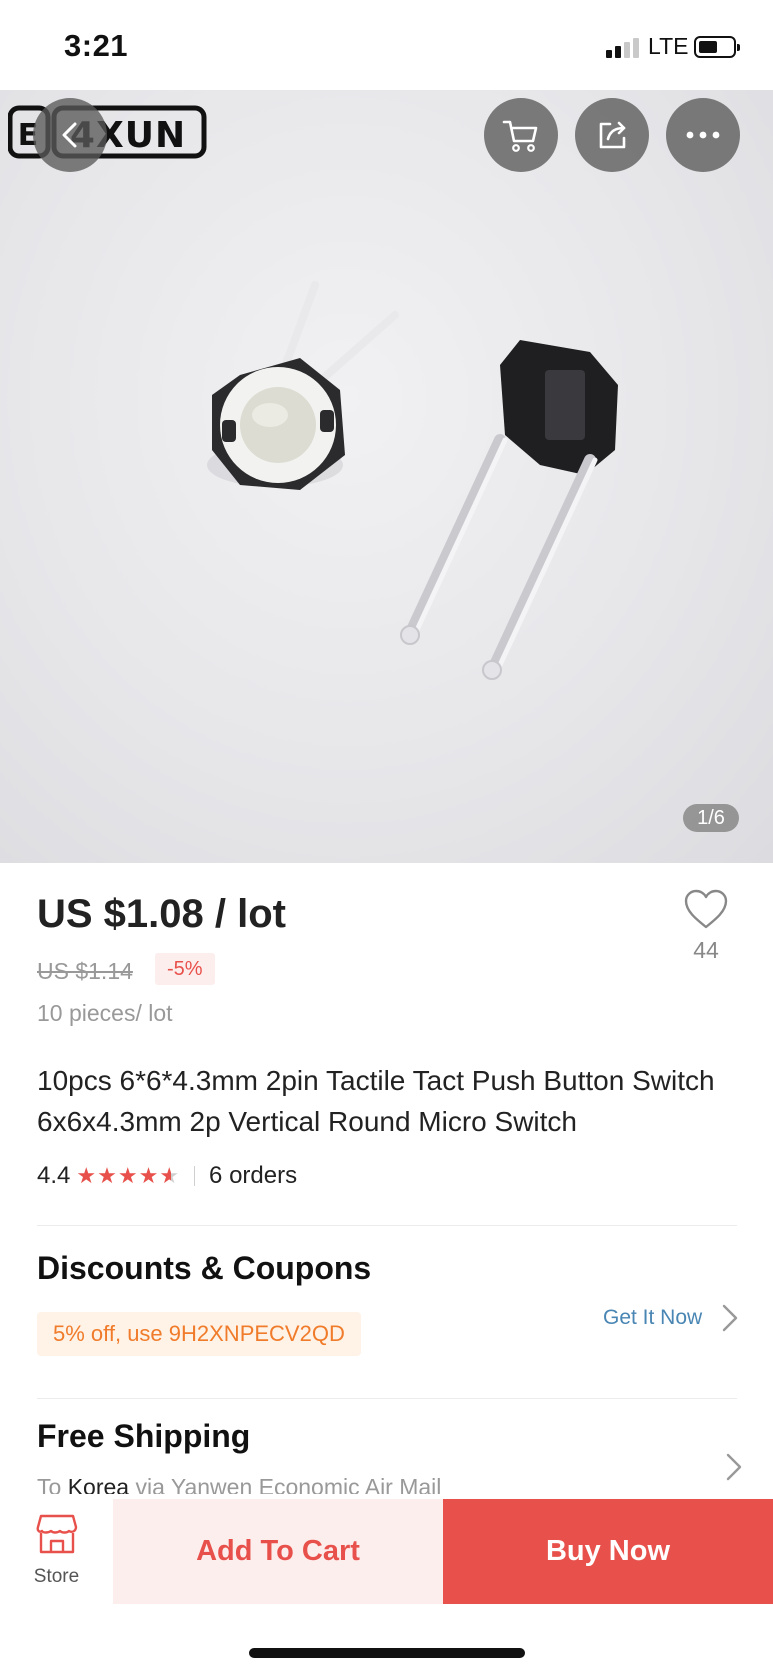 The image size is (773, 1674). What do you see at coordinates (608, 1551) in the screenshot?
I see `buy-now-button: Buy Now` at bounding box center [608, 1551].